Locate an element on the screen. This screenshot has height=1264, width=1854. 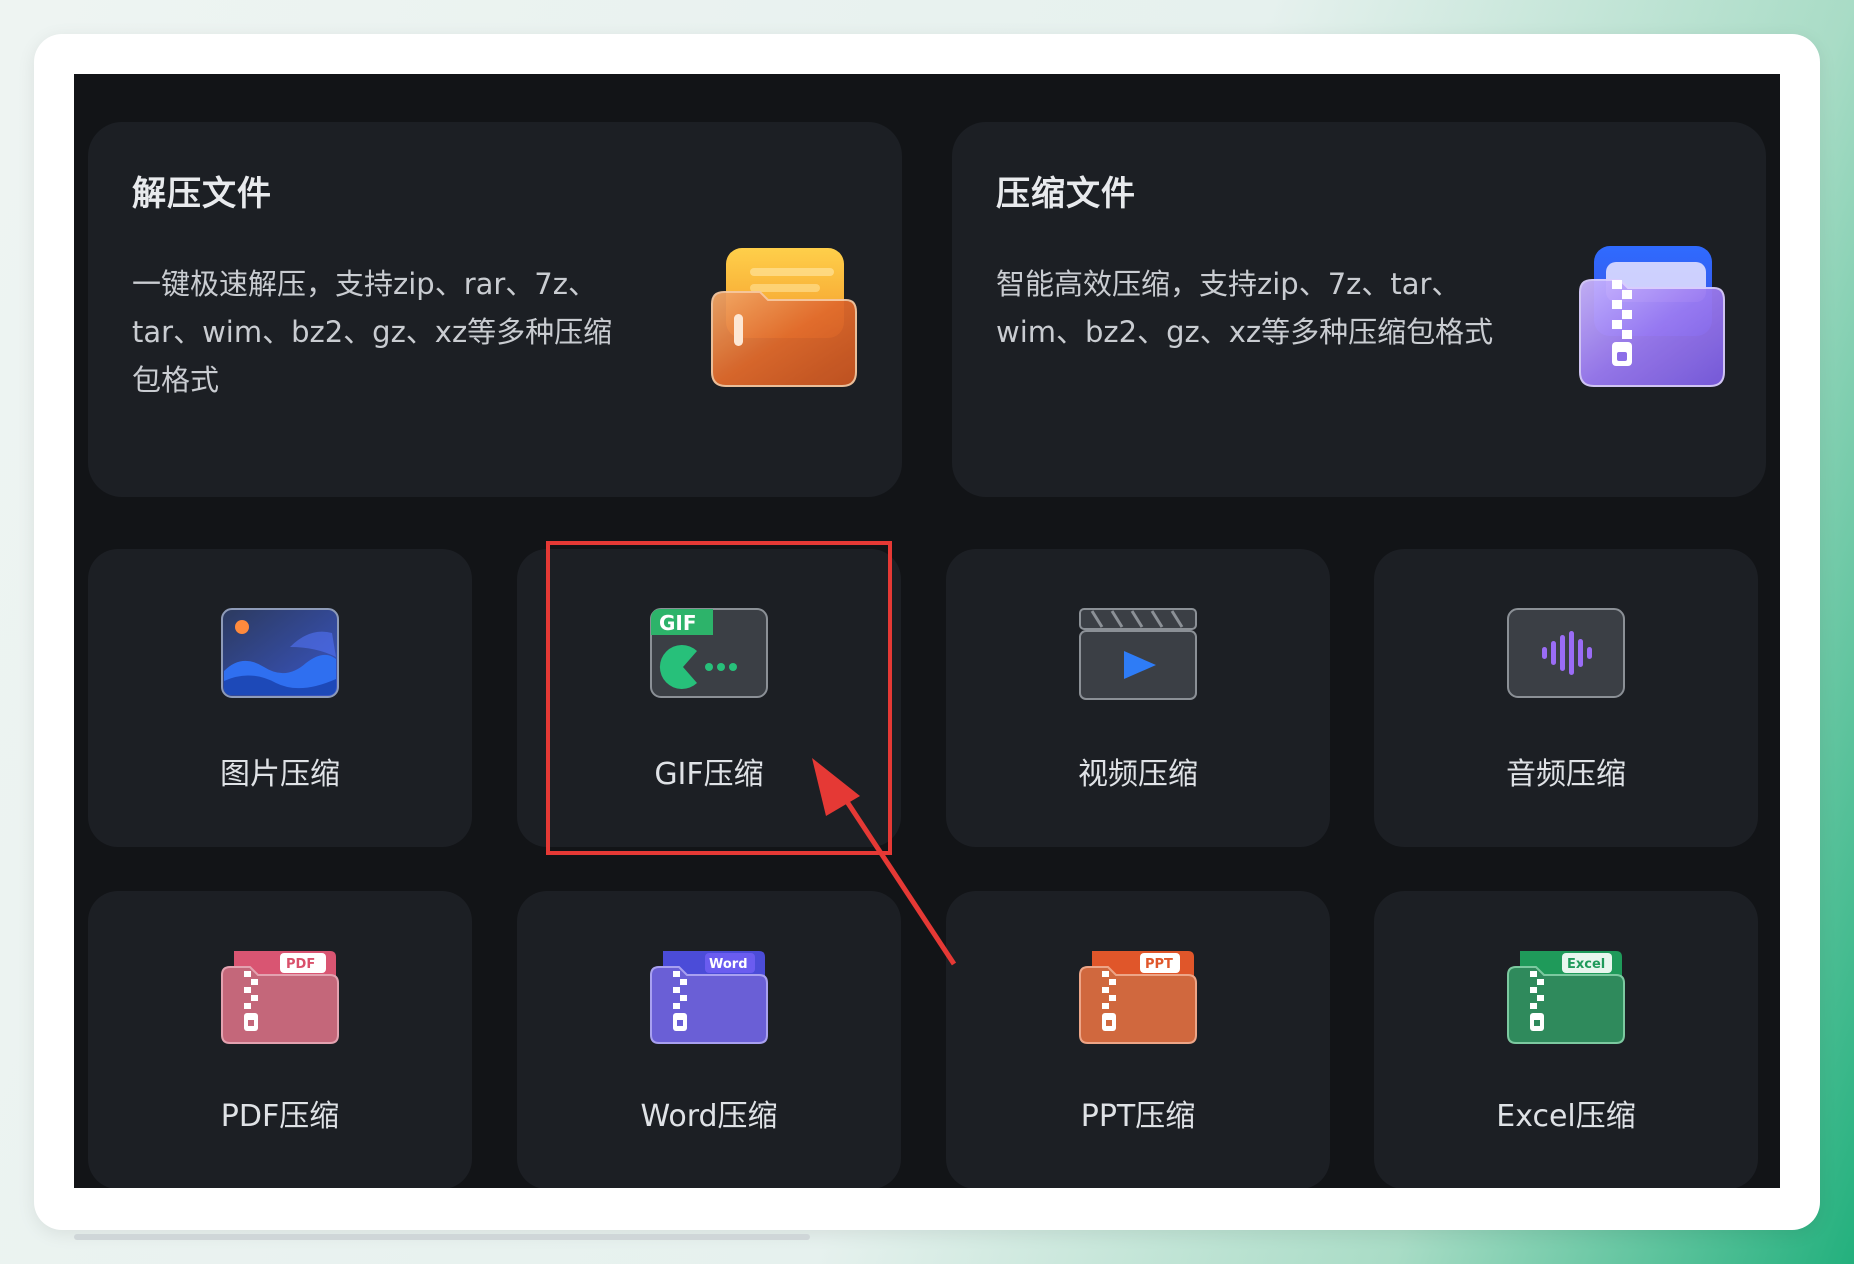
audio-wave-icon is located at coordinates (1566, 653).